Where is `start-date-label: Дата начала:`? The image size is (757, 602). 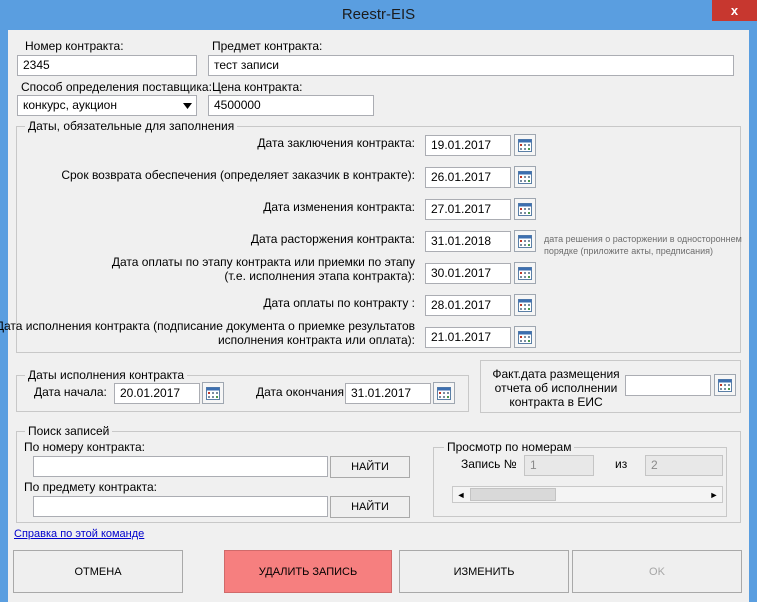
start-date-label: Дата начала: is located at coordinates (70, 392).